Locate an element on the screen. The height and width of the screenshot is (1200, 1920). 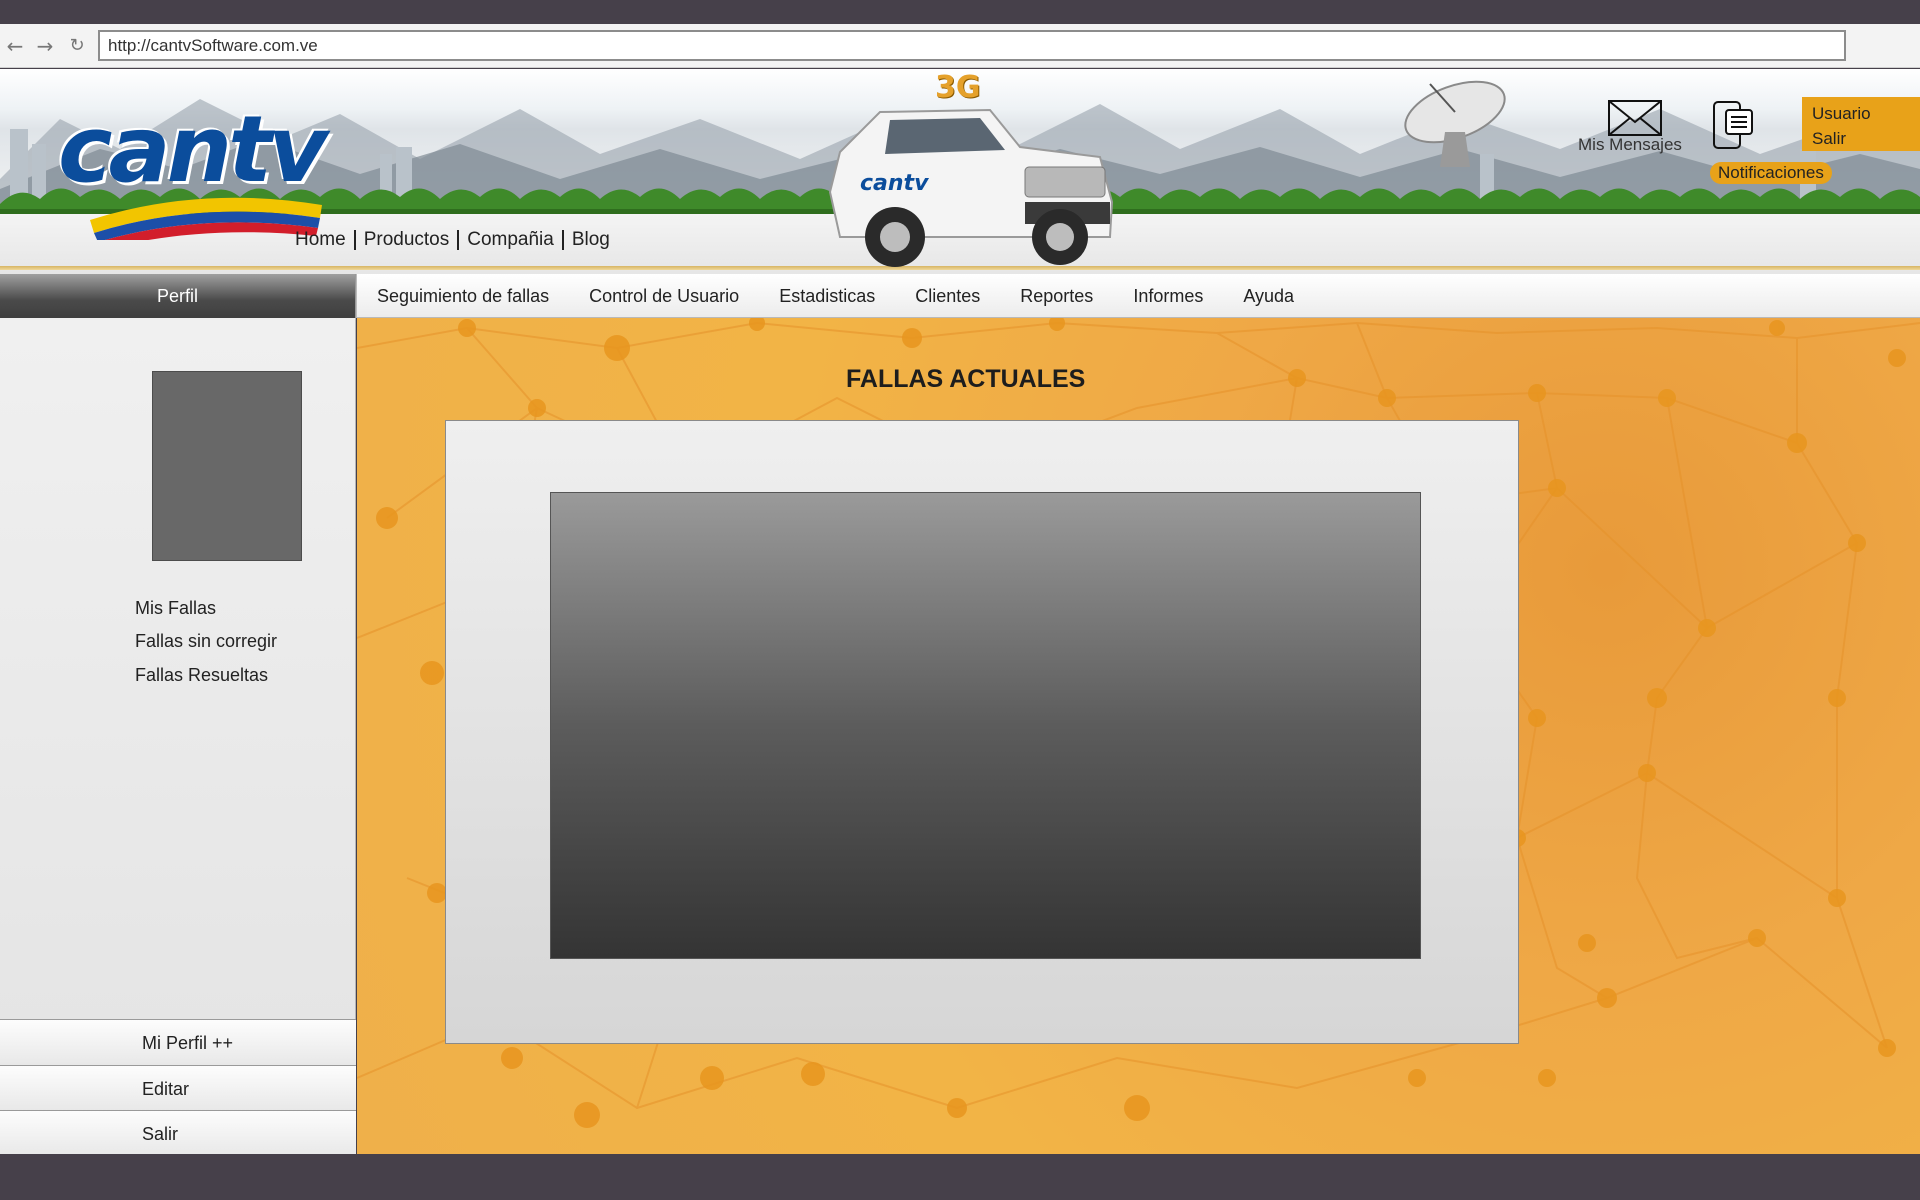
editar-button: Editar is located at coordinates (178, 1088).